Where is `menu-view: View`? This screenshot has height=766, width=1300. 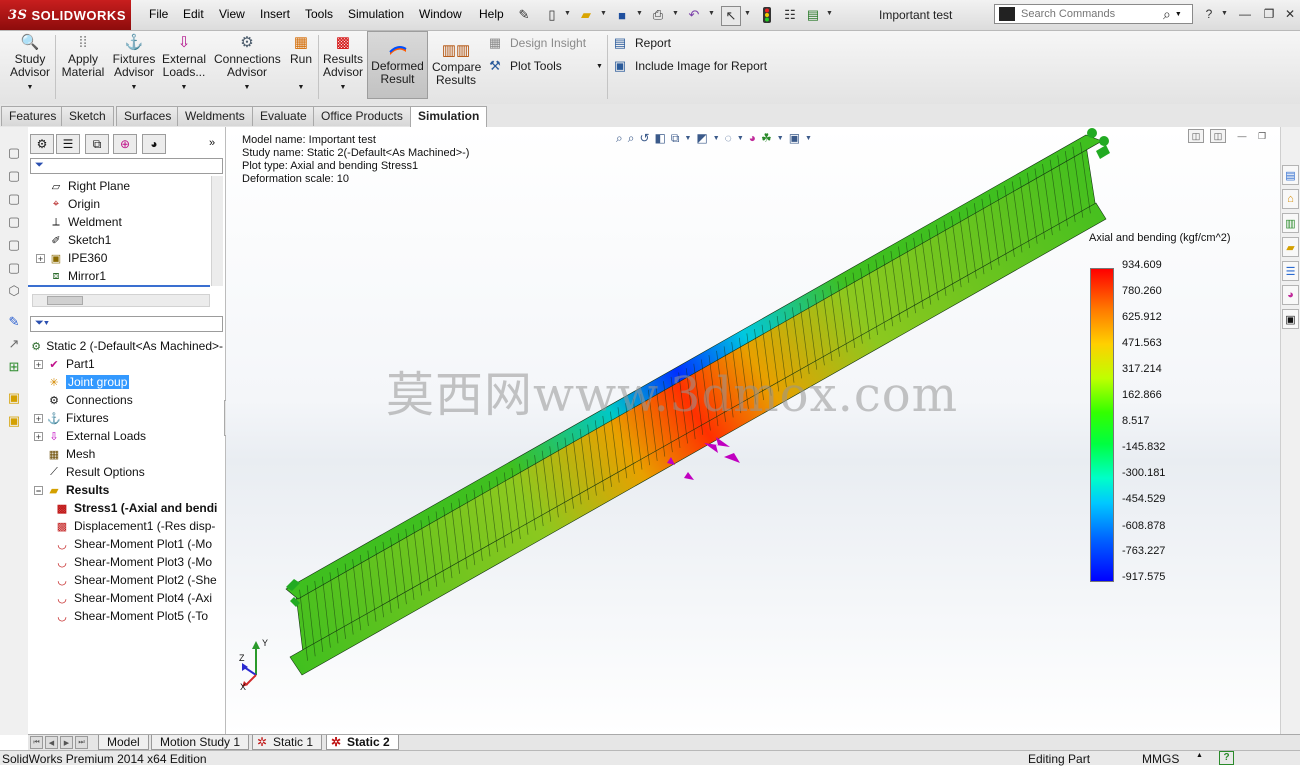 menu-view: View is located at coordinates (232, 14).